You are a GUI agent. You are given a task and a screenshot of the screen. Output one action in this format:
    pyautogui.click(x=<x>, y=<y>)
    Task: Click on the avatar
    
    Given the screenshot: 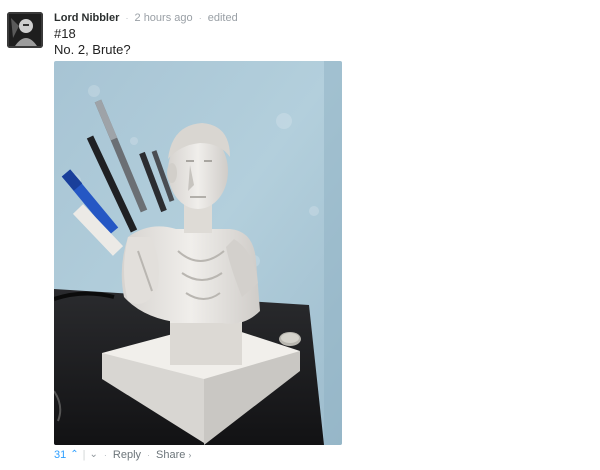 What is the action you would take?
    pyautogui.click(x=25, y=30)
    